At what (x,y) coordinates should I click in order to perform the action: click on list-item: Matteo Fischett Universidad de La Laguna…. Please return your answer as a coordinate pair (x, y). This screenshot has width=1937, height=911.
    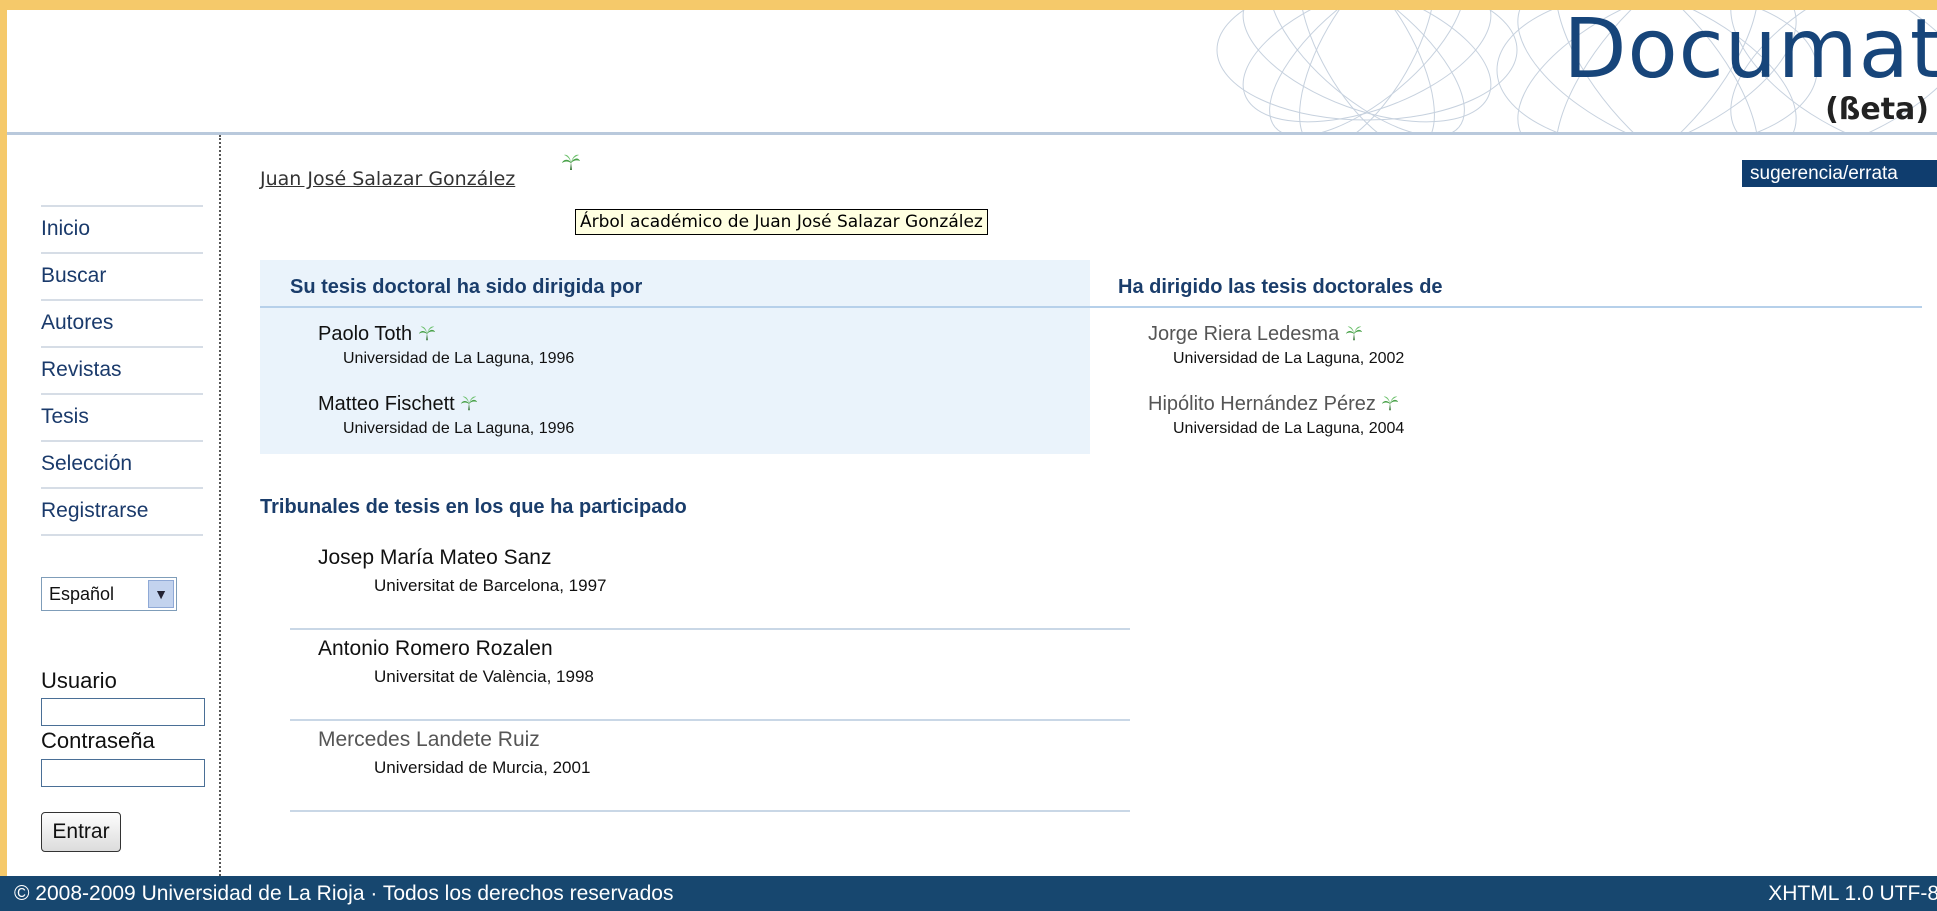
    Looking at the image, I should click on (446, 415).